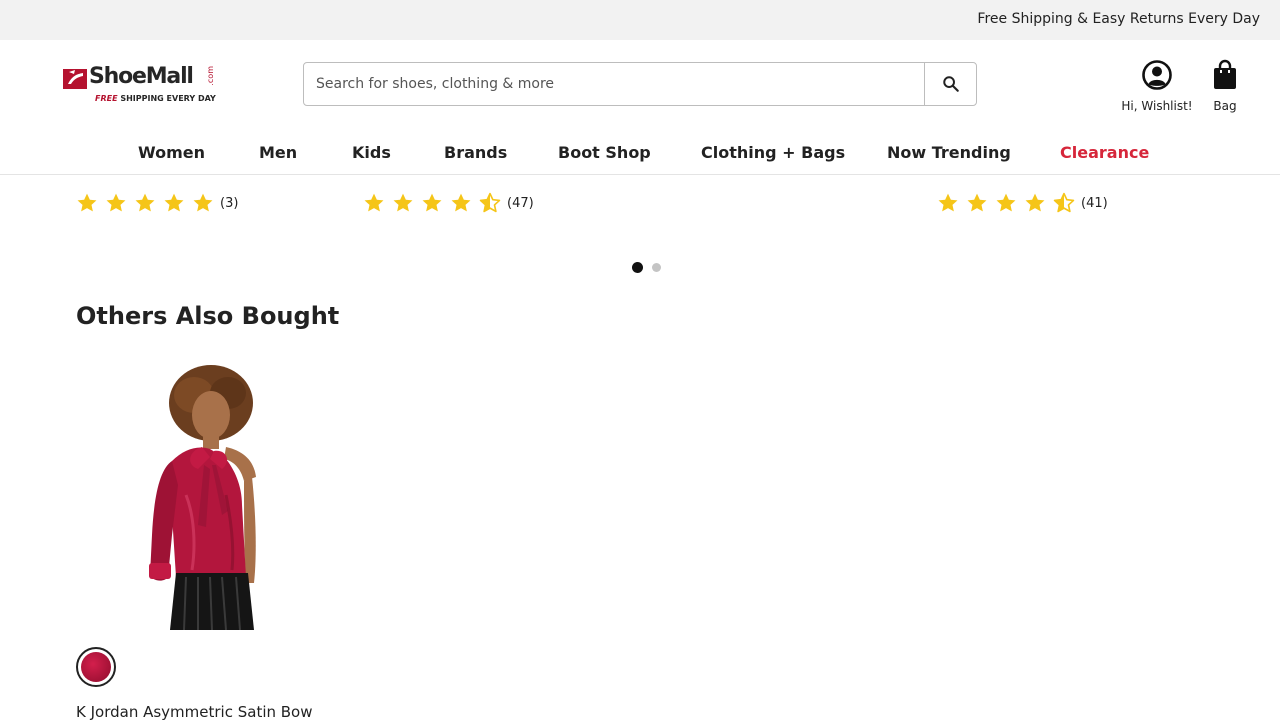 Image resolution: width=1280 pixels, height=720 pixels. What do you see at coordinates (194, 711) in the screenshot?
I see `product-name: K Jordan Asymmetric Satin Bow` at bounding box center [194, 711].